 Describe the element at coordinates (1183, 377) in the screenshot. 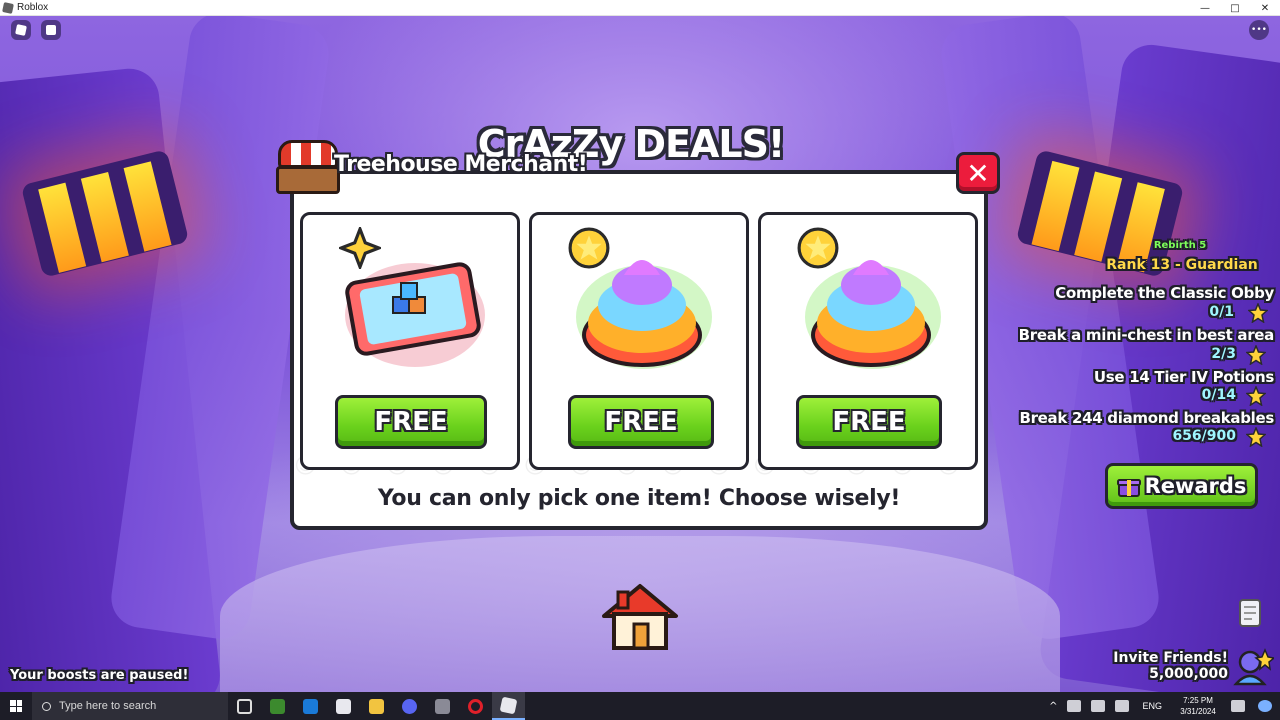

I see `quest-title: Use 14 Tier IV Potions` at that location.